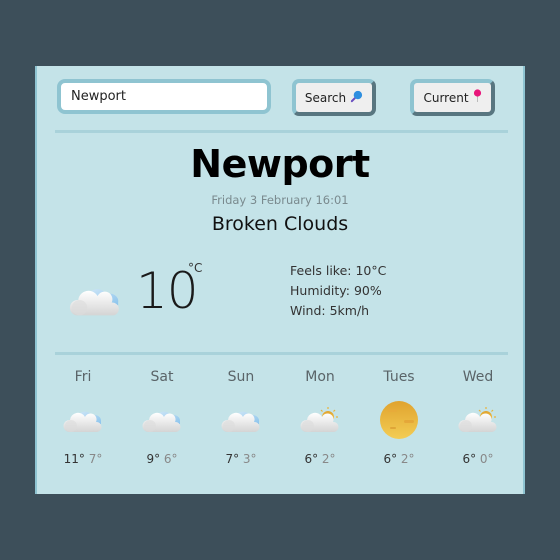 The height and width of the screenshot is (560, 560). Describe the element at coordinates (195, 268) in the screenshot. I see `temperature-unit: °C` at that location.